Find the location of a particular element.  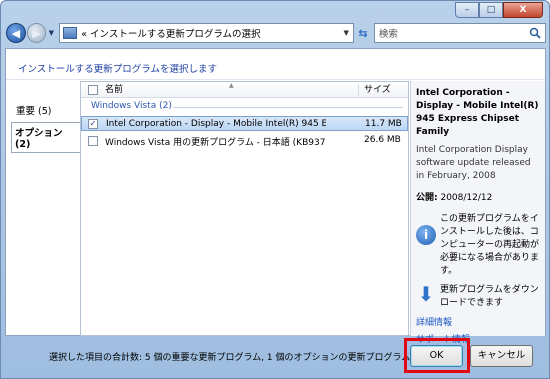

group-header: Windows Vista (2) is located at coordinates (131, 106).